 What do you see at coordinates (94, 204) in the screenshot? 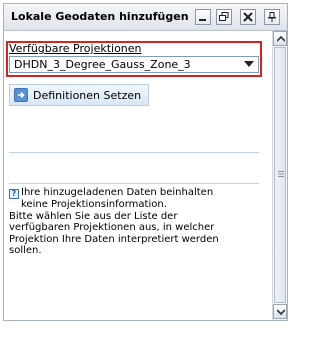
I see `info-line: keine Projektionsinformation.` at bounding box center [94, 204].